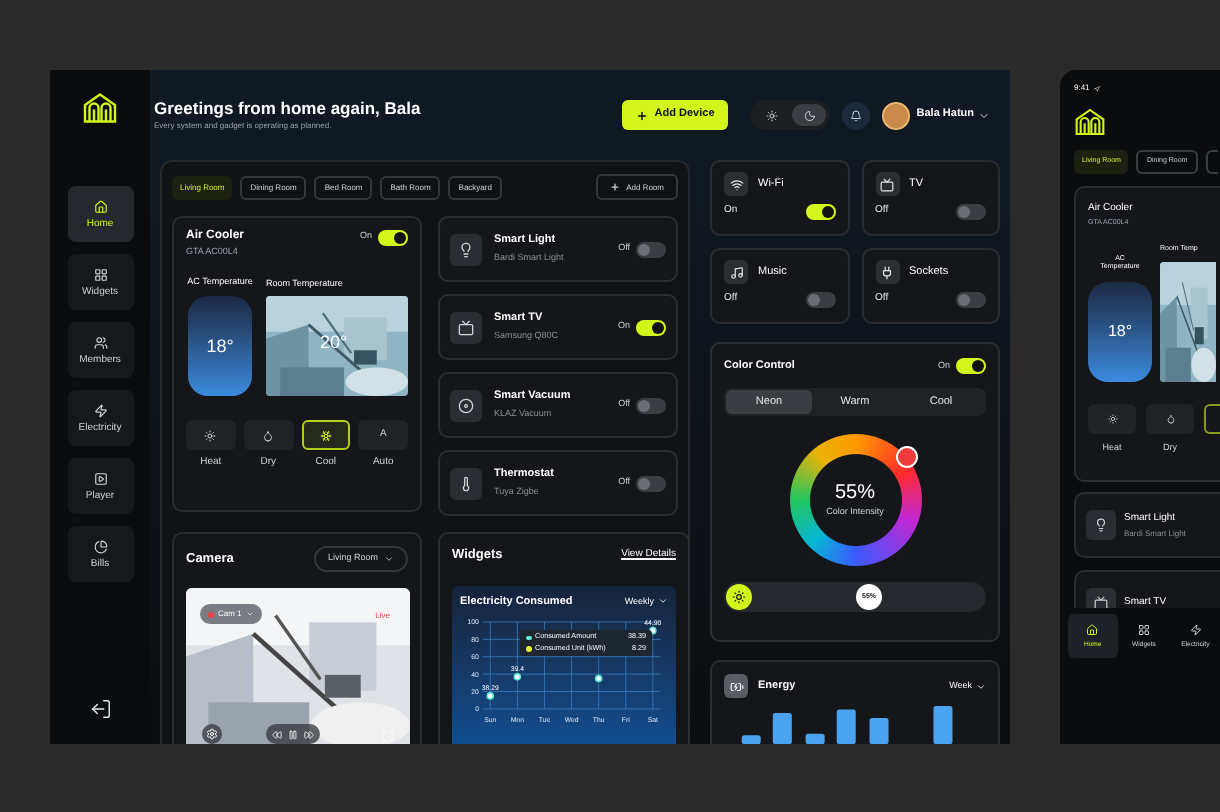  I want to click on pause-icon, so click(293, 734).